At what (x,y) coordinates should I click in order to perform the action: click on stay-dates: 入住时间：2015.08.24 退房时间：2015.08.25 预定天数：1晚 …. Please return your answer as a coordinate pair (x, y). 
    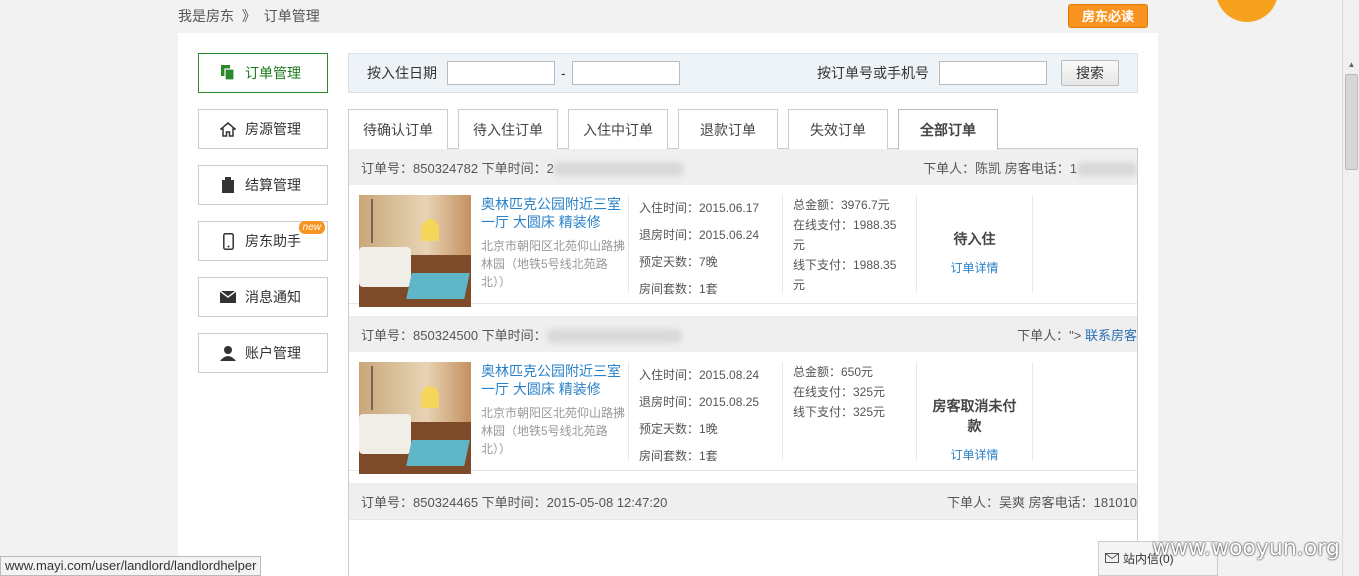
    Looking at the image, I should click on (706, 412).